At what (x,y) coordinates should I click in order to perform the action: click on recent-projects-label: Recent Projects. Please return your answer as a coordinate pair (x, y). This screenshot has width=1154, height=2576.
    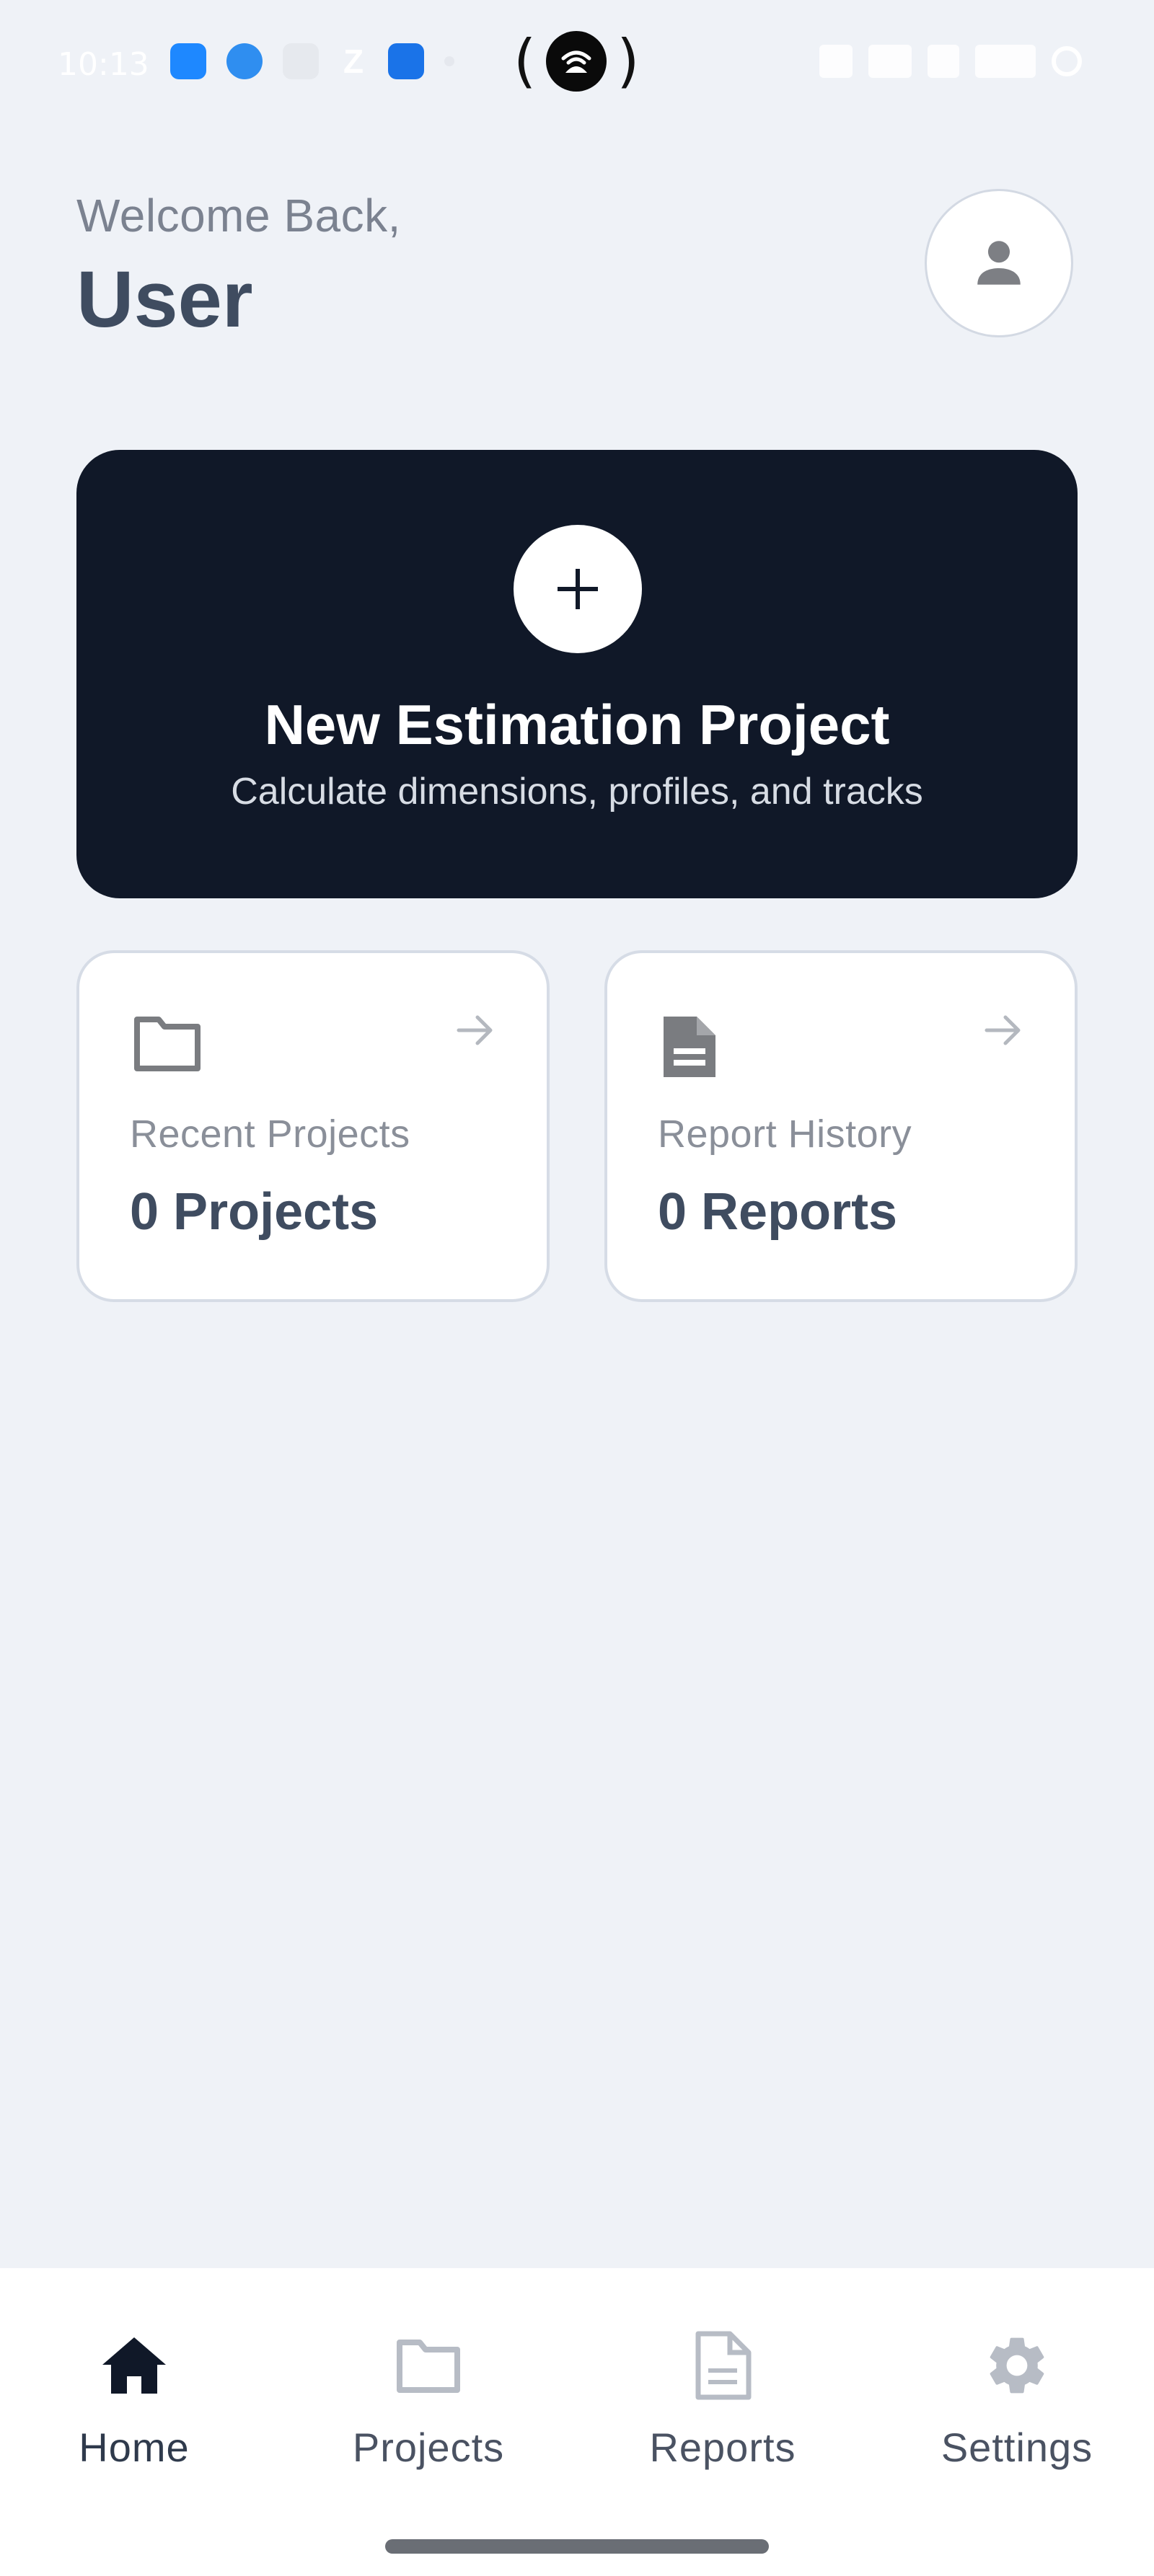
    Looking at the image, I should click on (270, 1134).